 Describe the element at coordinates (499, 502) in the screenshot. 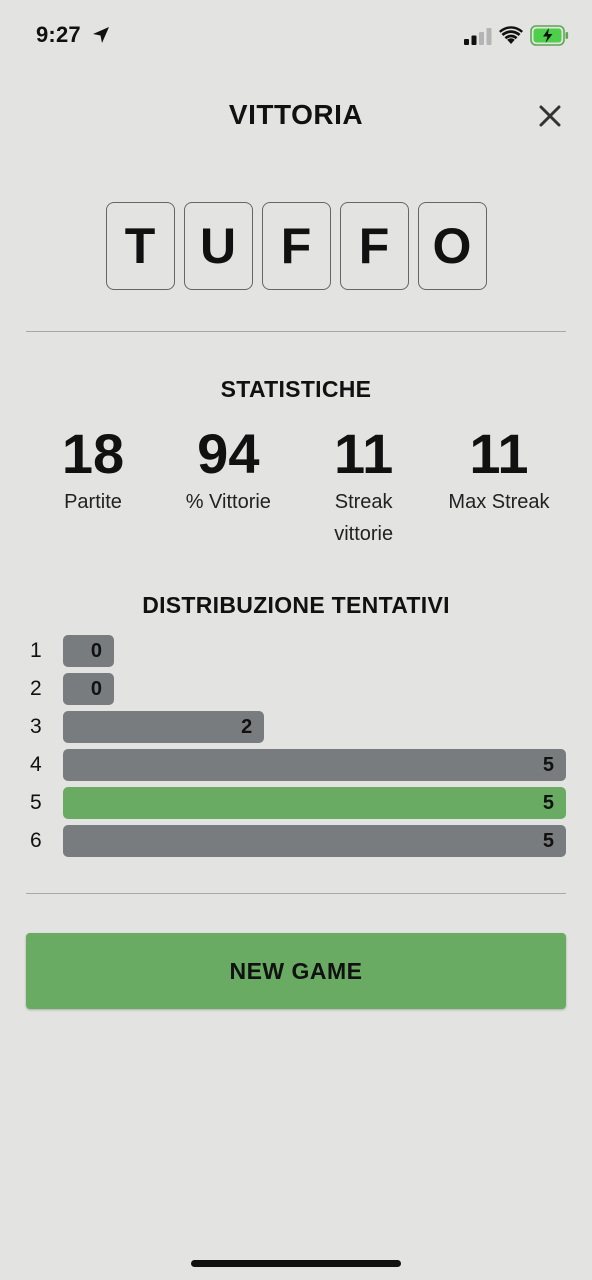

I see `stat-label: Max Streak` at that location.